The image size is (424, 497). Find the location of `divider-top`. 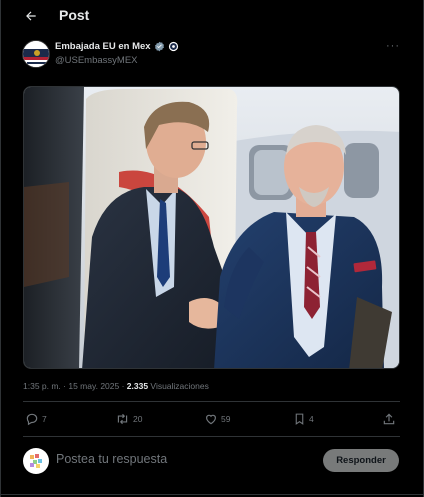

divider-top is located at coordinates (211, 401).